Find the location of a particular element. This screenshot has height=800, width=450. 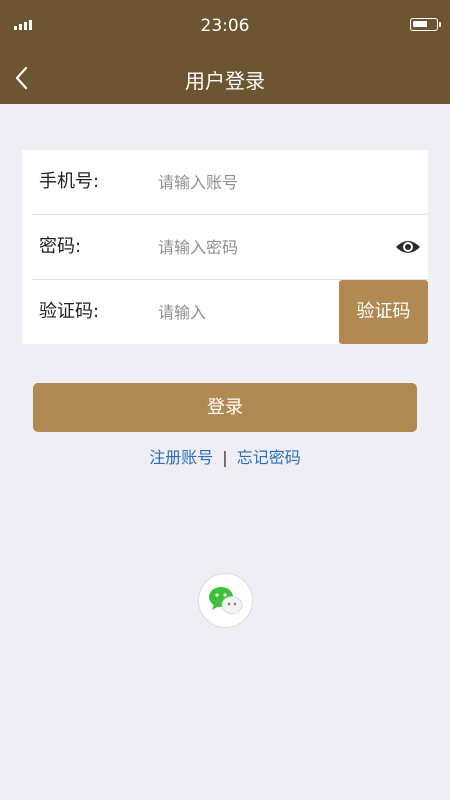

code-input is located at coordinates (243, 312).